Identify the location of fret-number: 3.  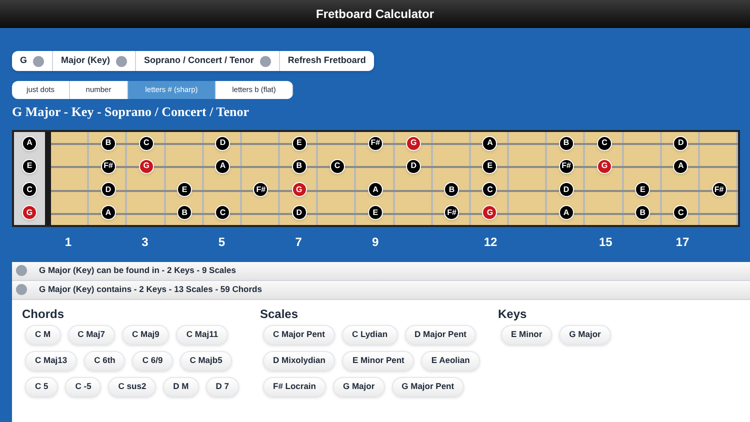
(145, 242).